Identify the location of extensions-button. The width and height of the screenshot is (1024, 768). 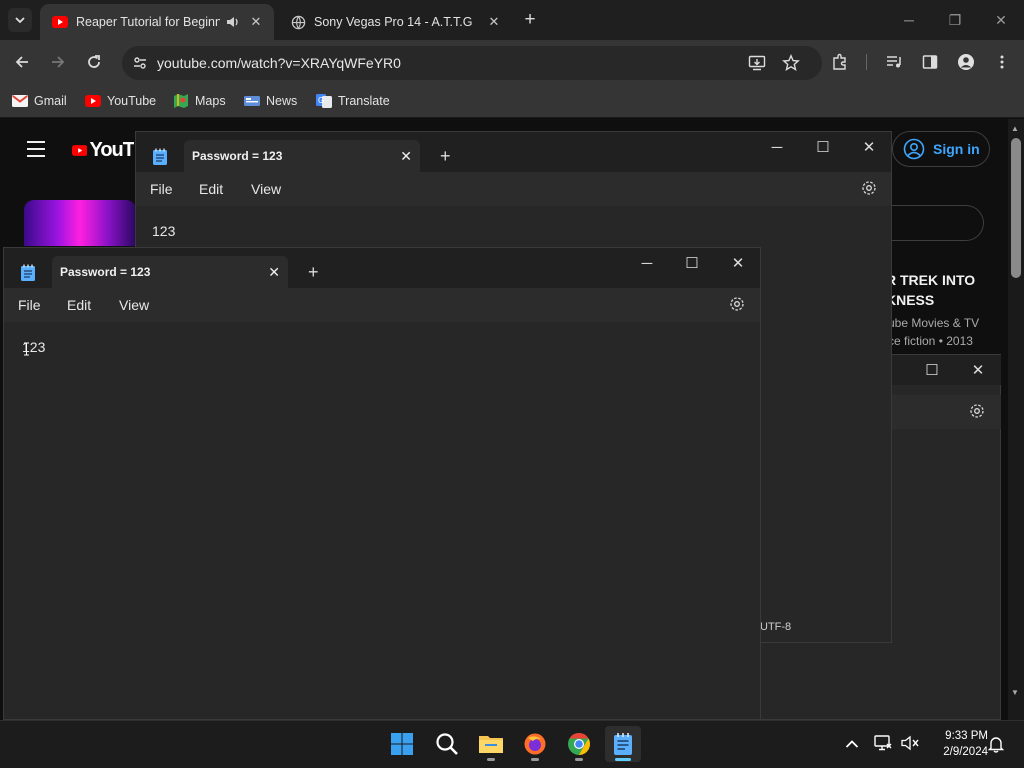
(840, 62).